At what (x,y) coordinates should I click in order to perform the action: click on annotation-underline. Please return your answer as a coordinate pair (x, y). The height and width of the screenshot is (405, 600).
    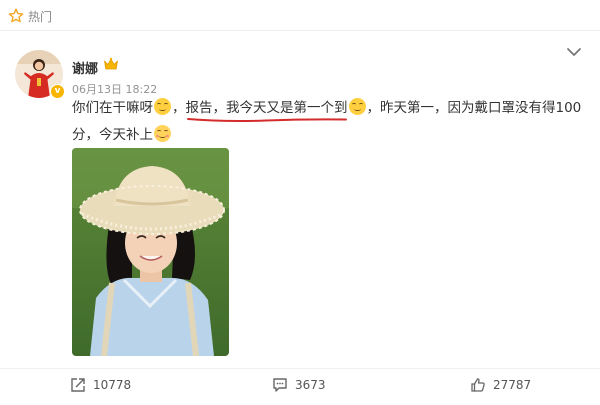
    Looking at the image, I should click on (267, 120).